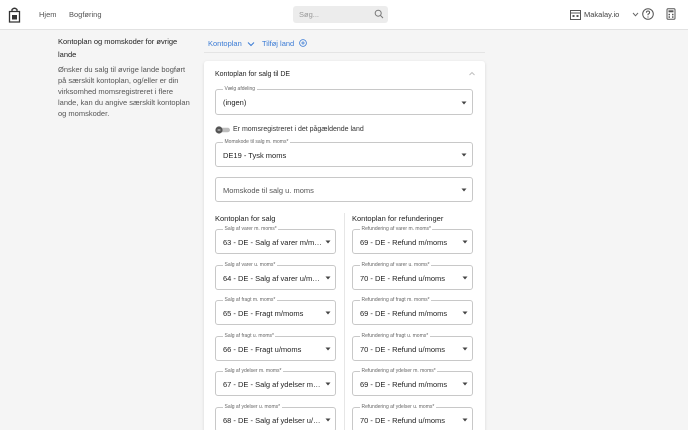 Image resolution: width=688 pixels, height=430 pixels. Describe the element at coordinates (602, 14) in the screenshot. I see `company-name: Makalay.io` at that location.